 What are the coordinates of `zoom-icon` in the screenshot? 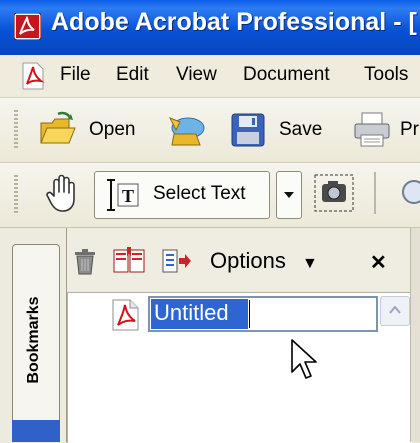 It's located at (407, 195).